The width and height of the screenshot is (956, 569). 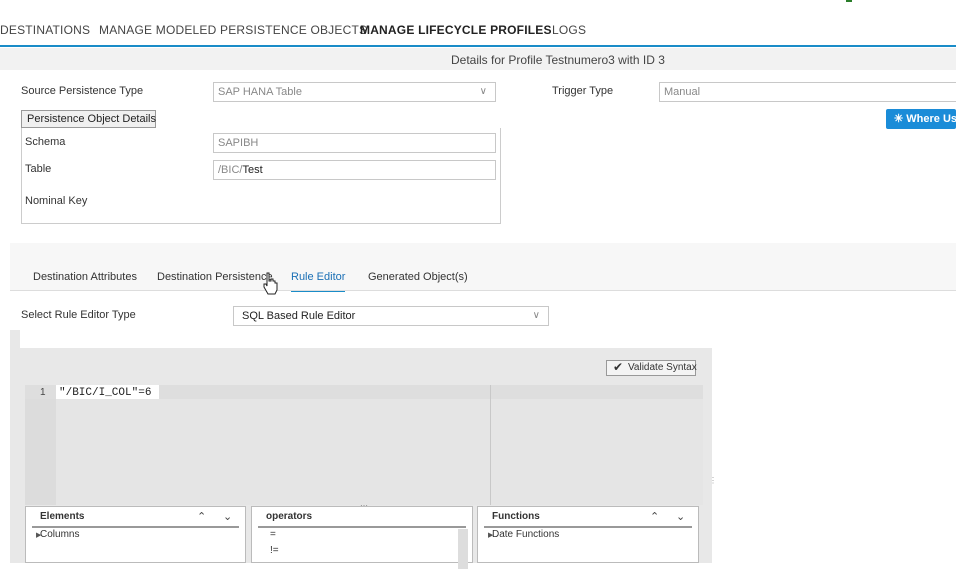 I want to click on tab-destination-attributes: Destination Attributes, so click(x=85, y=277).